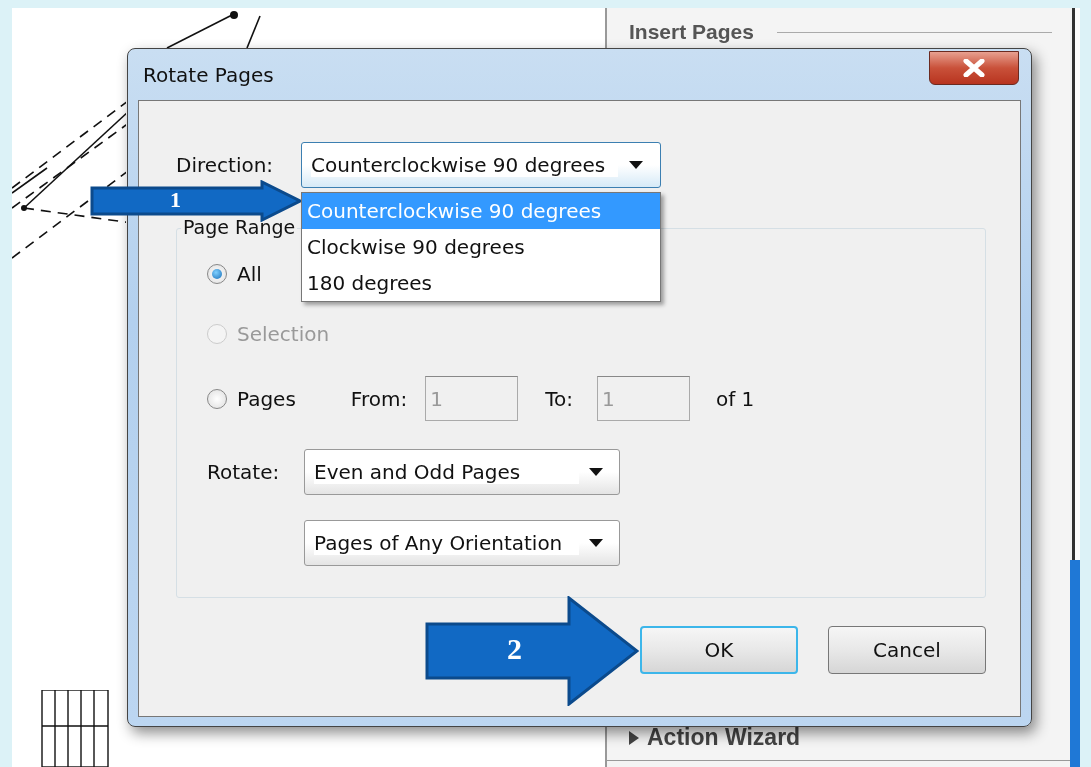 This screenshot has height=767, width=1091. What do you see at coordinates (379, 398) in the screenshot?
I see `from-label: From:` at bounding box center [379, 398].